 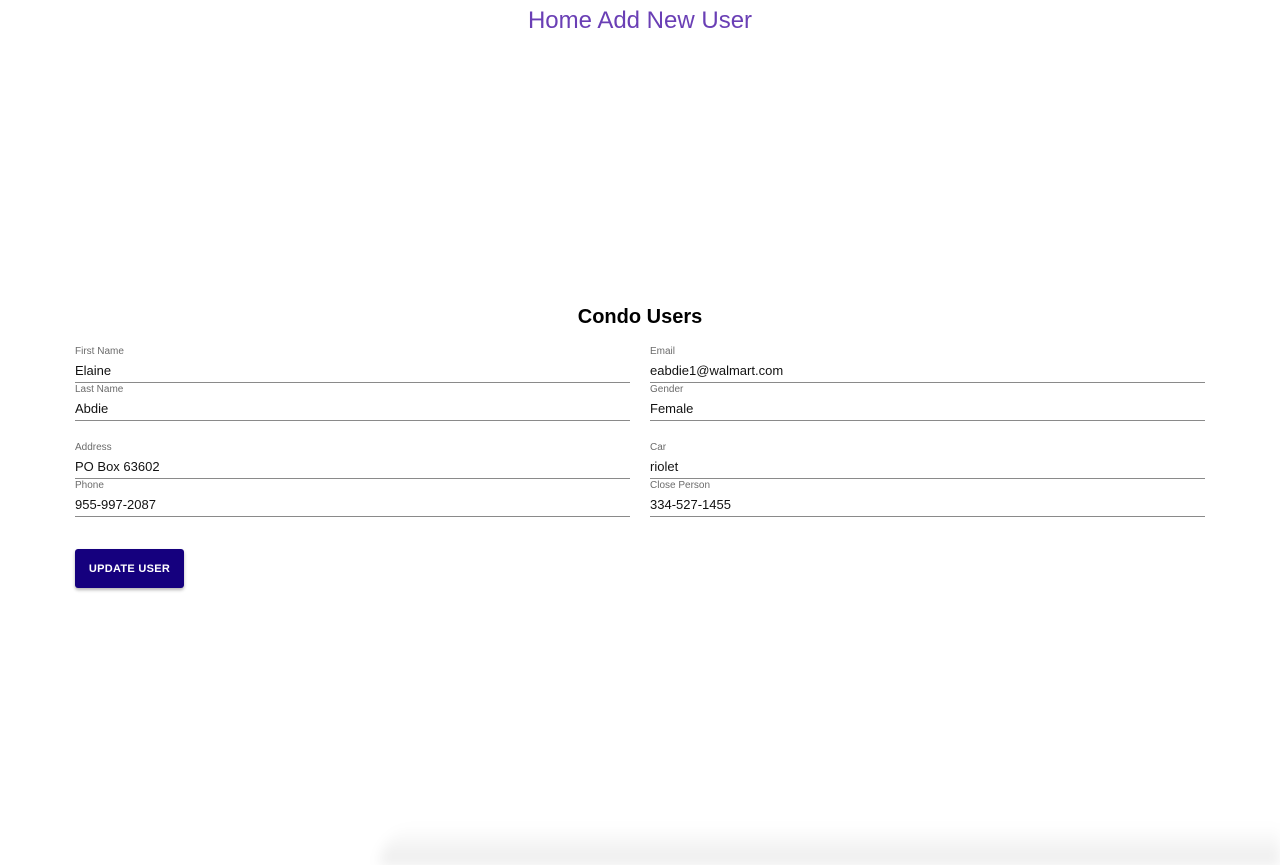 I want to click on phone-field: Phone, so click(x=352, y=498).